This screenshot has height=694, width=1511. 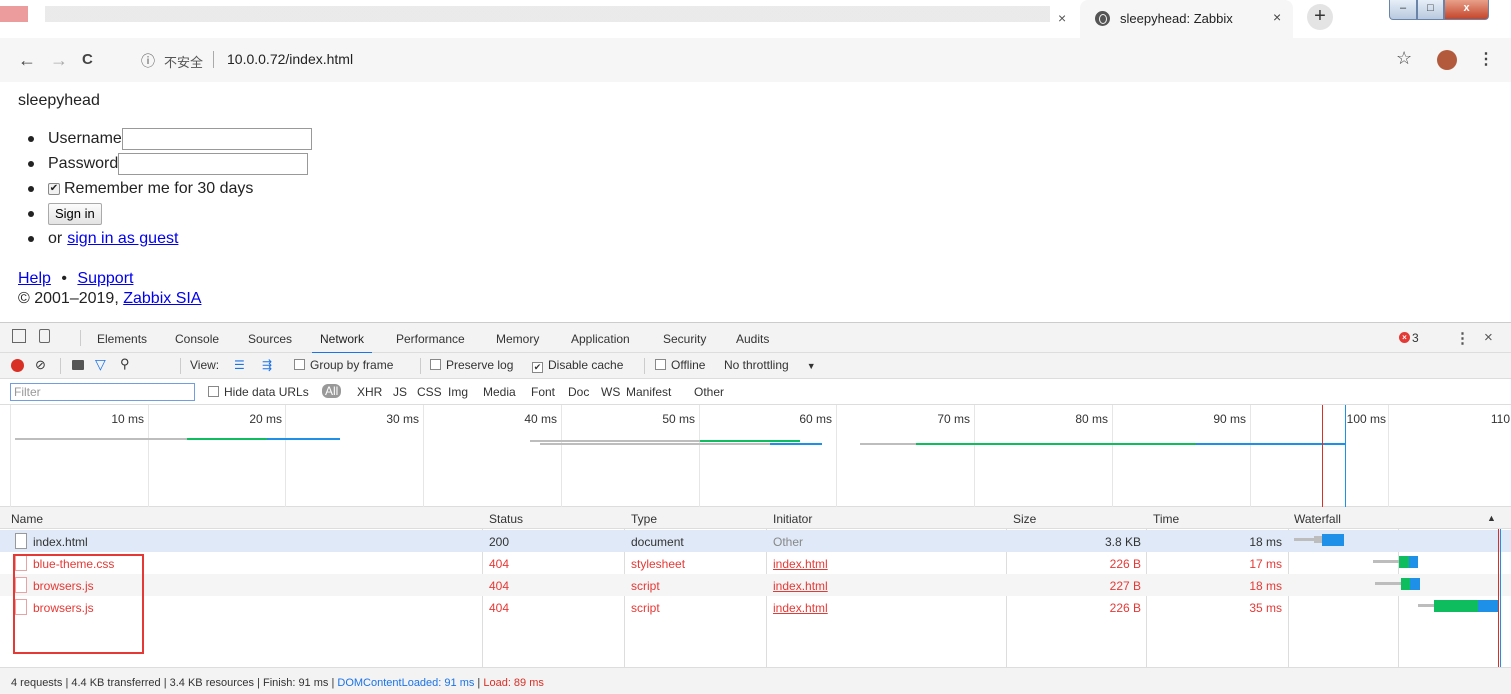 What do you see at coordinates (87, 59) in the screenshot?
I see `reload-icon: C` at bounding box center [87, 59].